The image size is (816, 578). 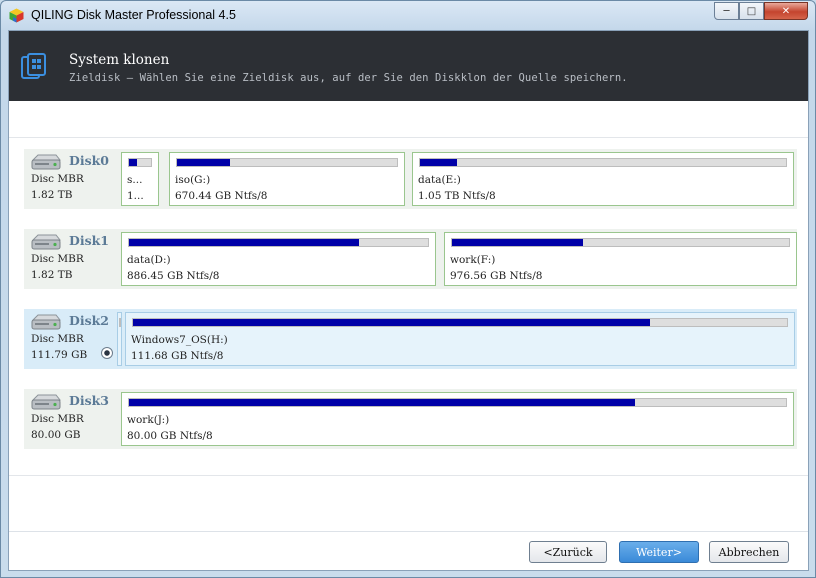 I want to click on disk-info: Disk1 Disc MBR 1.82 TB, so click(x=71, y=259).